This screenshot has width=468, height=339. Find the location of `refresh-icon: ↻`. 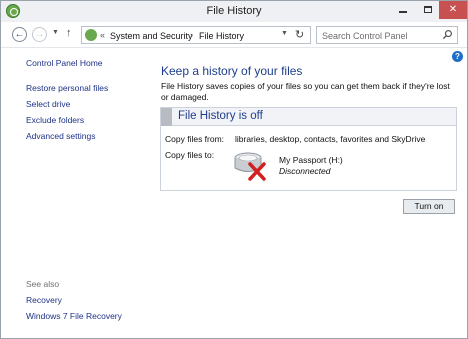

refresh-icon: ↻ is located at coordinates (299, 34).